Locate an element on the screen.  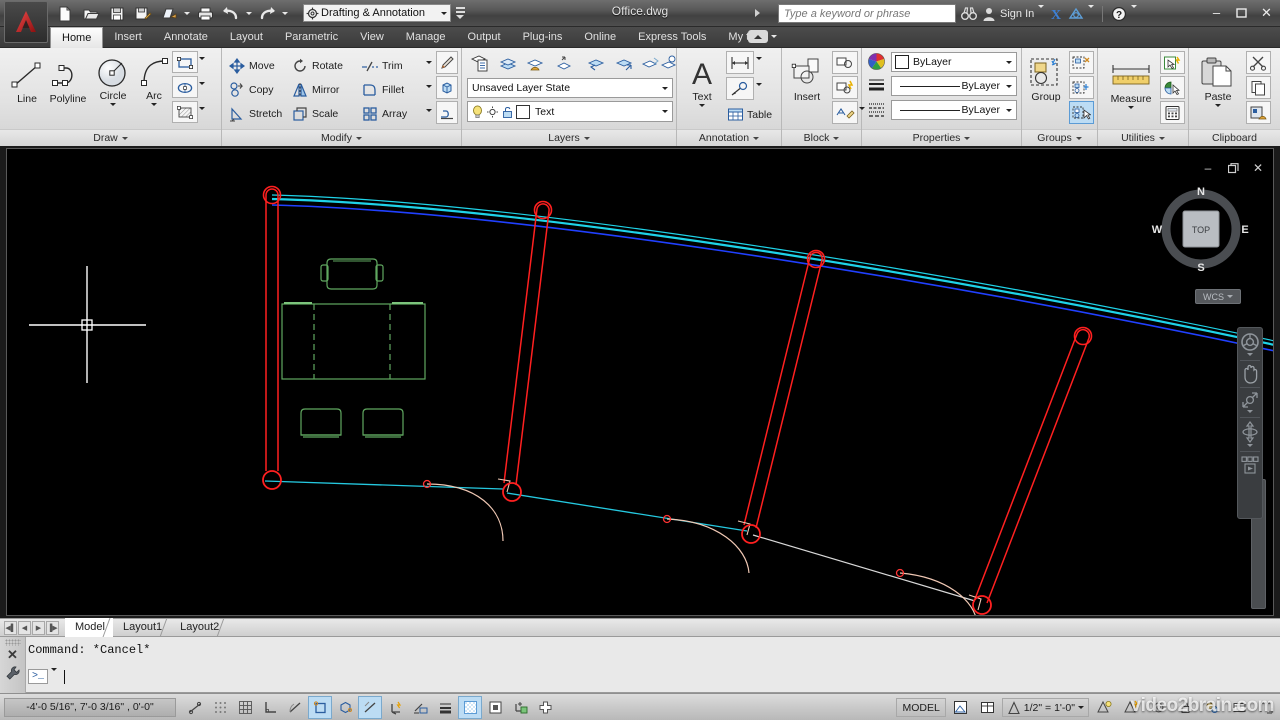
tool-ungroup is located at coordinates (1081, 62).